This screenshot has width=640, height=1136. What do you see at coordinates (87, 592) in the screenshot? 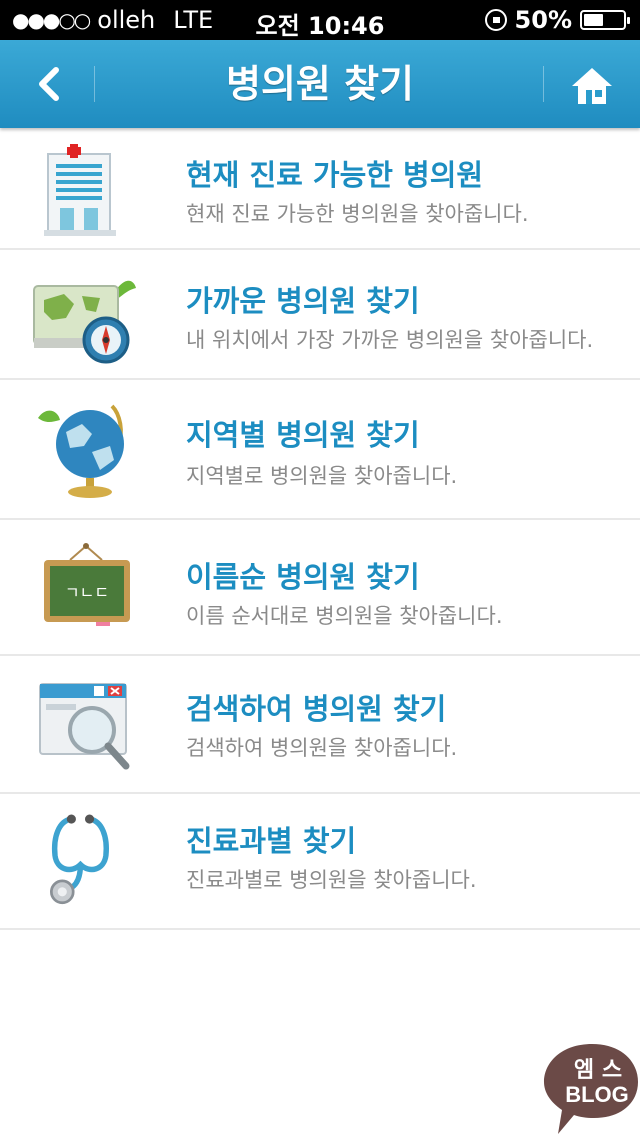
I see `chalkboard-text: ㄱㄴㄷ` at bounding box center [87, 592].